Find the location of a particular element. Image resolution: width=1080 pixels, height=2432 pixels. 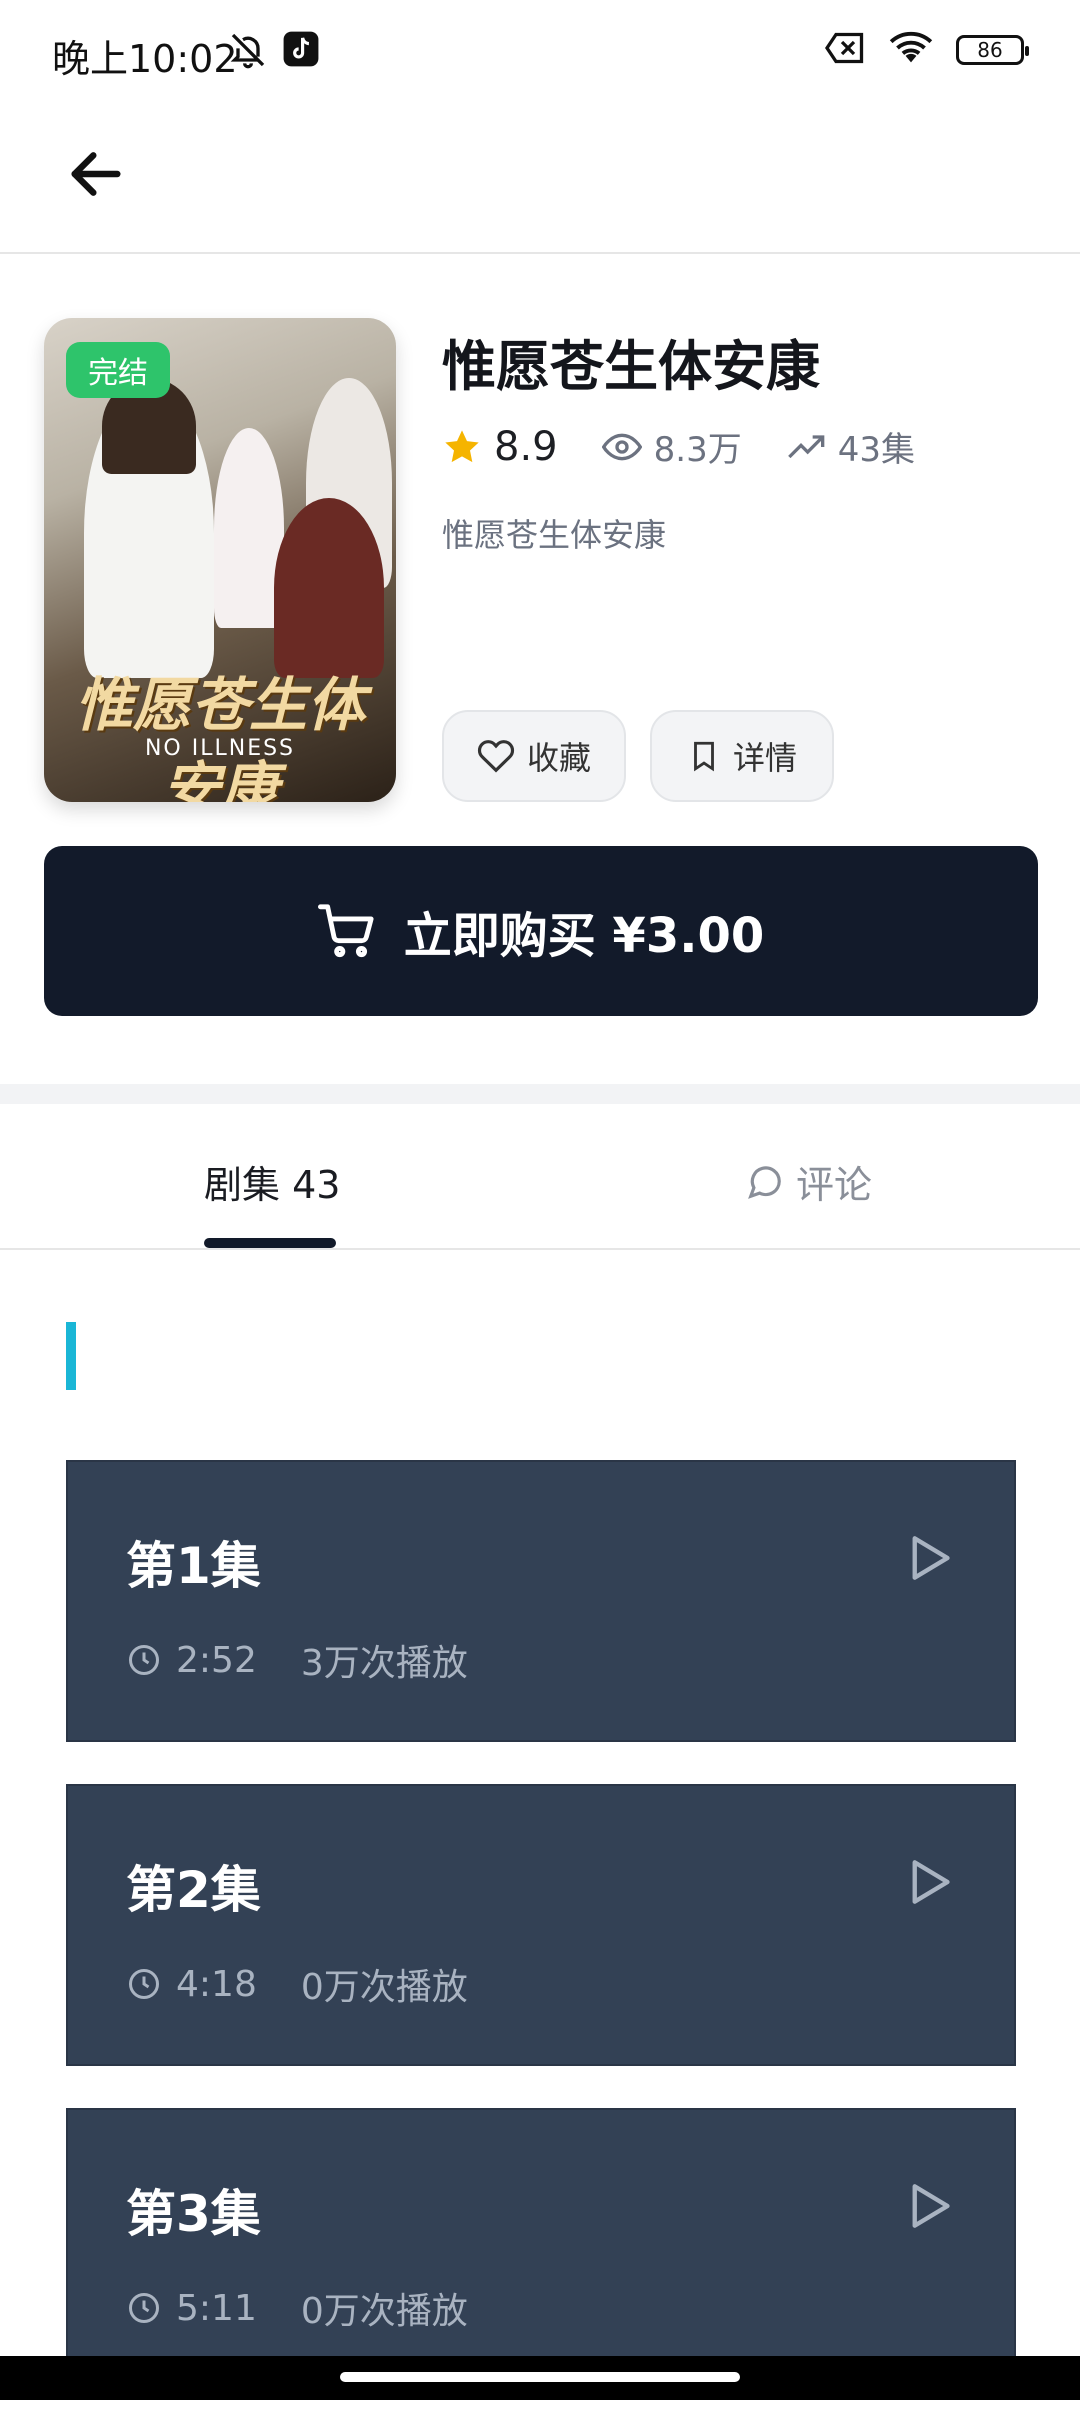

home-indicator is located at coordinates (540, 2377).